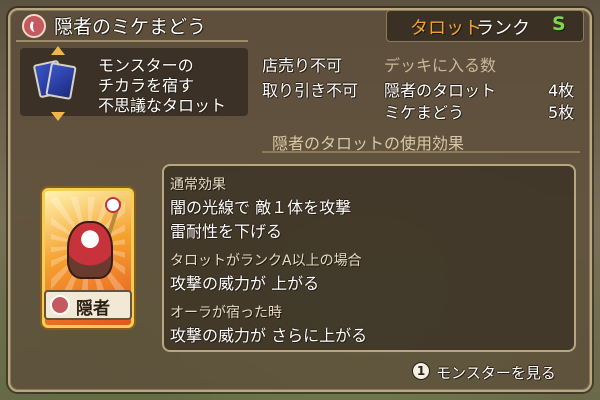  I want to click on rank-effect: 攻撃の威力が 上がる, so click(245, 283).